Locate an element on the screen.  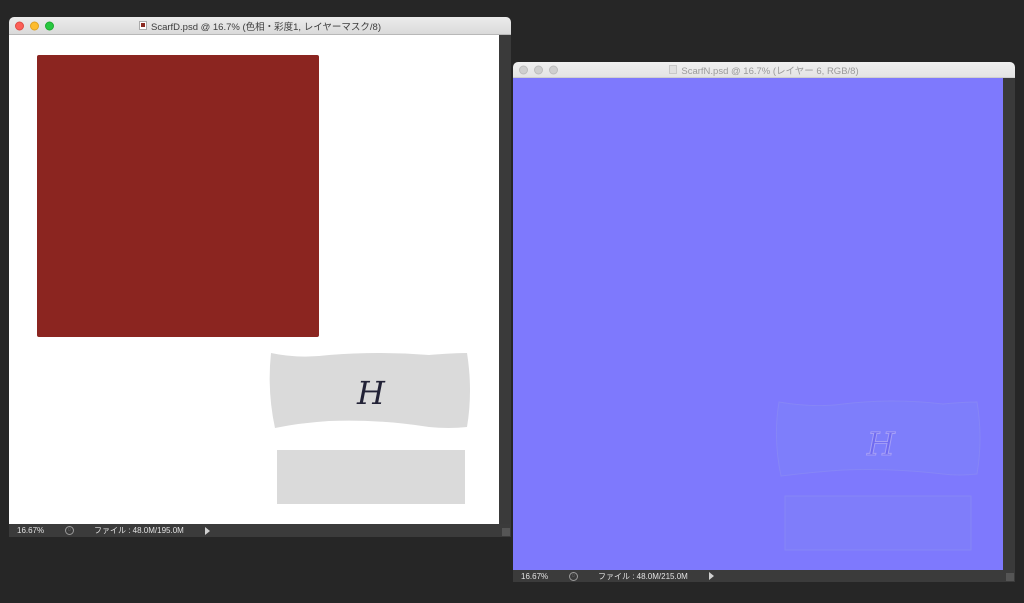
title-bar: ScarfN.psd @ 16.7% (レイヤー 6, RGB/8) is located at coordinates (764, 70).